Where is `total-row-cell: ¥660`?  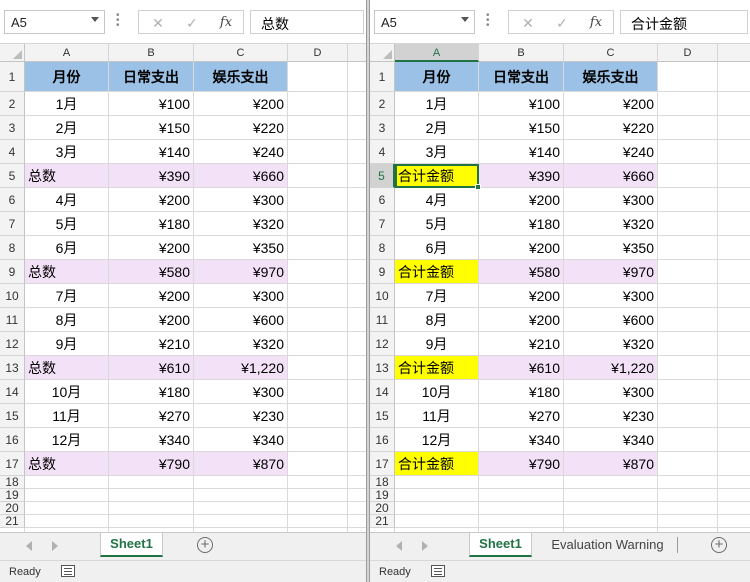 total-row-cell: ¥660 is located at coordinates (611, 176).